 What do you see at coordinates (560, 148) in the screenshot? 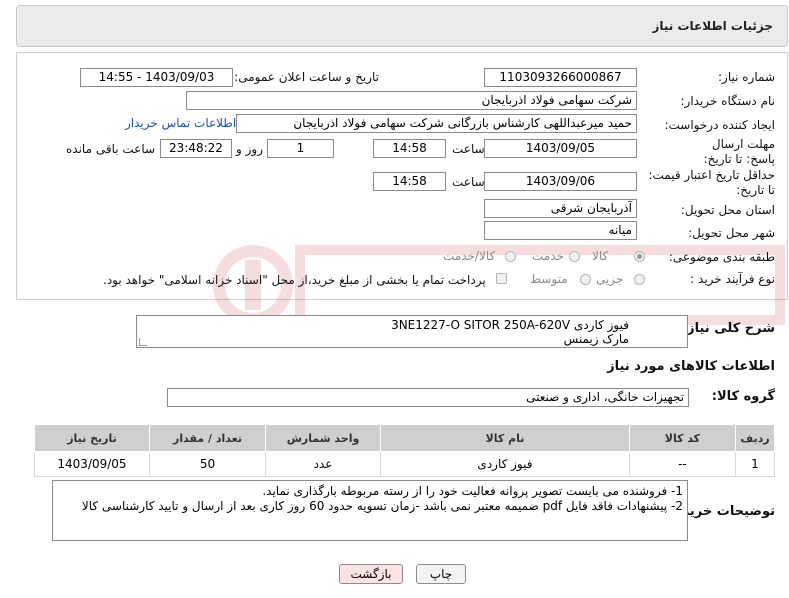
I see `deadline-date-field: 1403/09/05` at bounding box center [560, 148].